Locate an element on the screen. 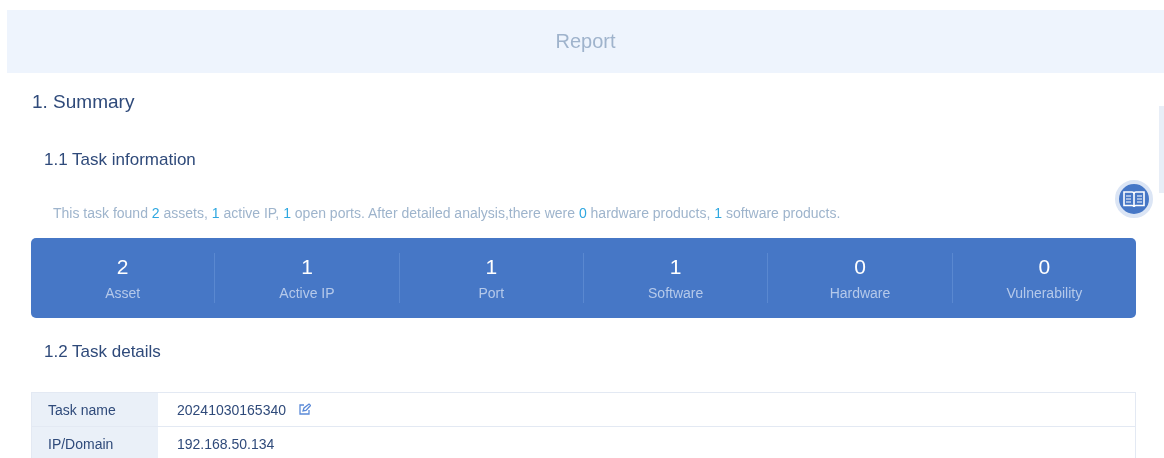  subsection-heading: 1.2 Task details is located at coordinates (103, 352).